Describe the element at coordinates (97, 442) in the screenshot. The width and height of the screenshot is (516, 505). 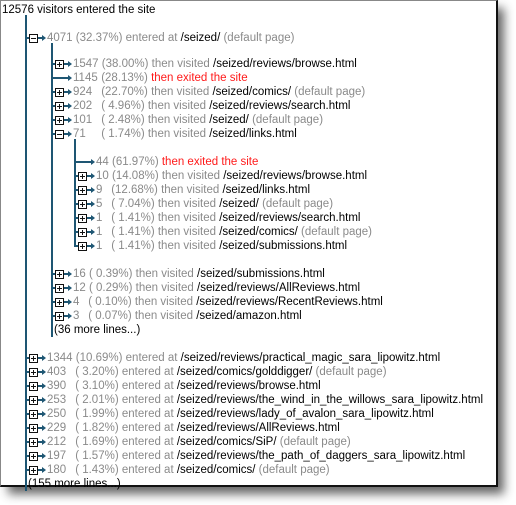
I see `visit-percent: ( 1.69%)` at that location.